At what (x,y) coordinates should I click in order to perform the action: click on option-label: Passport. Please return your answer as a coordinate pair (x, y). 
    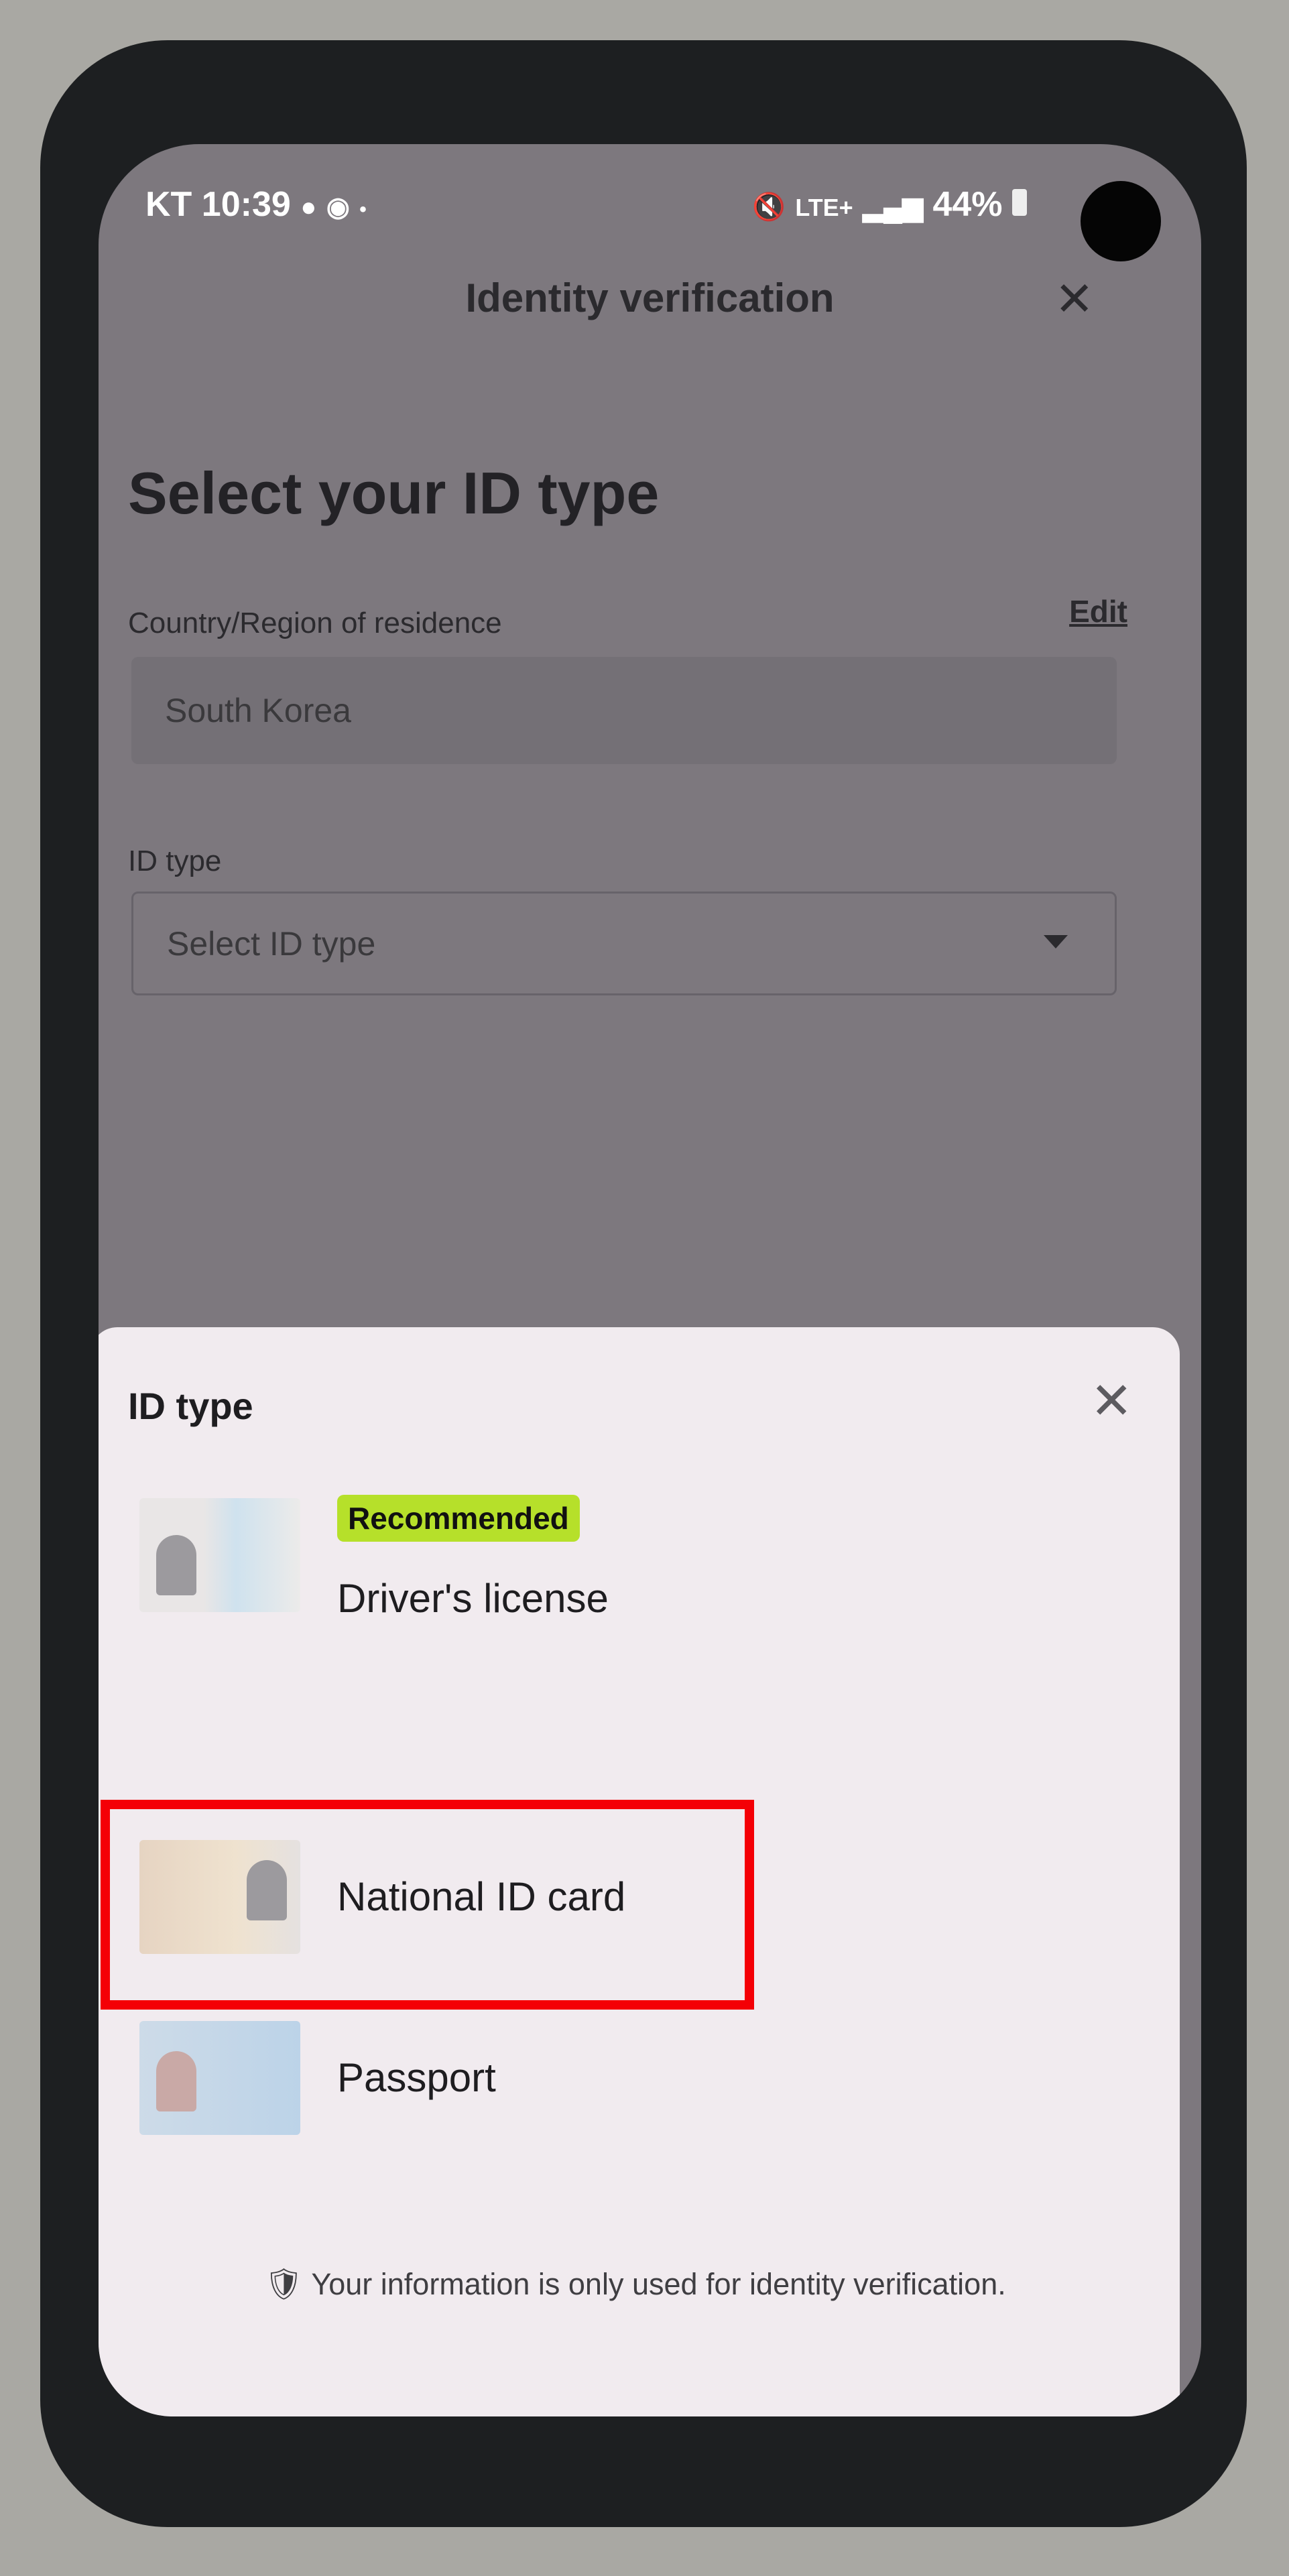
    Looking at the image, I should click on (416, 2077).